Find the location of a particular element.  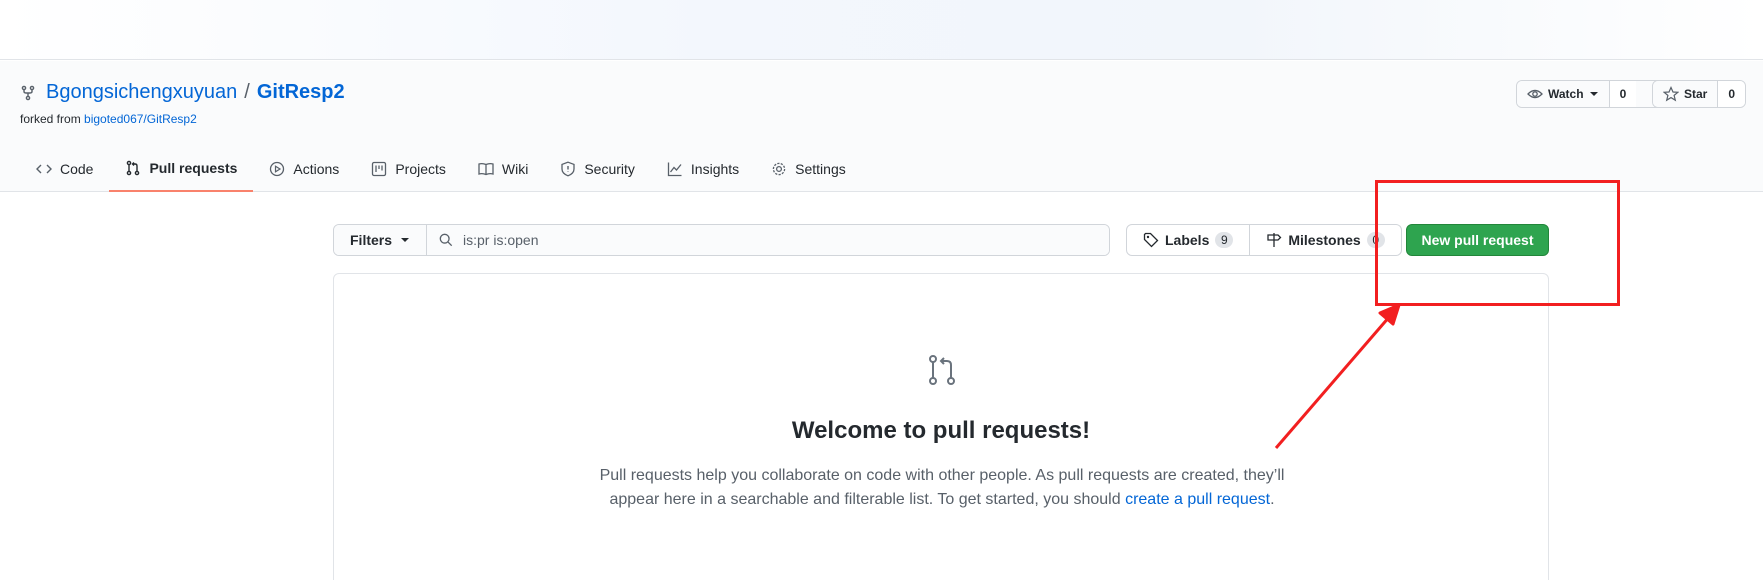

tab-insights: Insights is located at coordinates (703, 169).